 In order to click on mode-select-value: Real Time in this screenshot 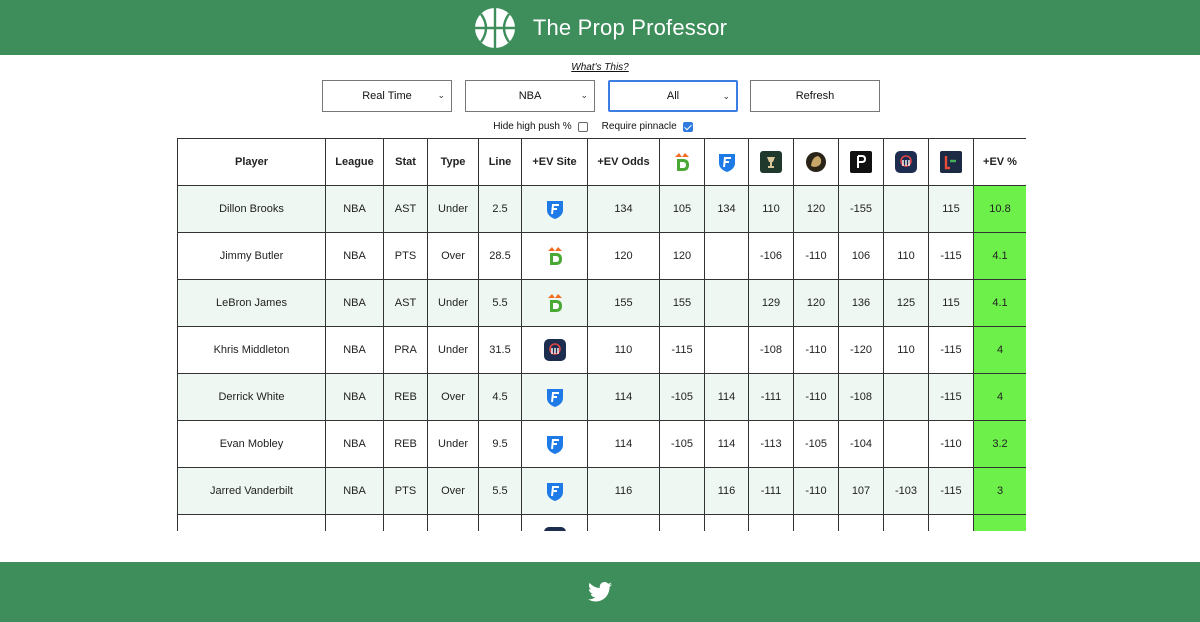, I will do `click(387, 96)`.